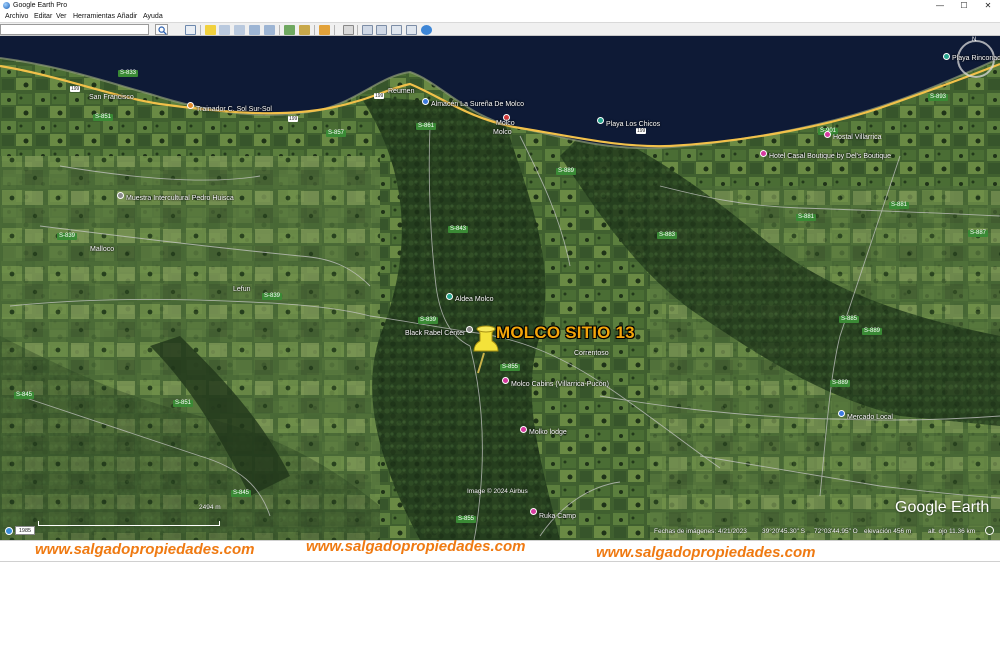 This screenshot has height=670, width=1000. Describe the element at coordinates (497, 491) in the screenshot. I see `imagery-copyright: Image © 2024 Airbus` at that location.